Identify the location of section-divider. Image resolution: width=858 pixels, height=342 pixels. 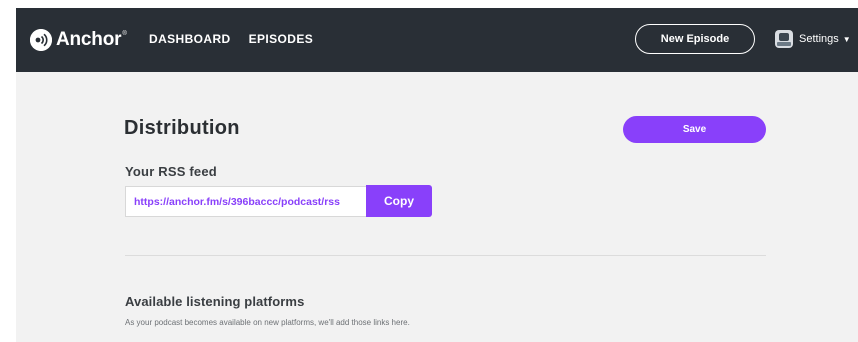
(445, 255).